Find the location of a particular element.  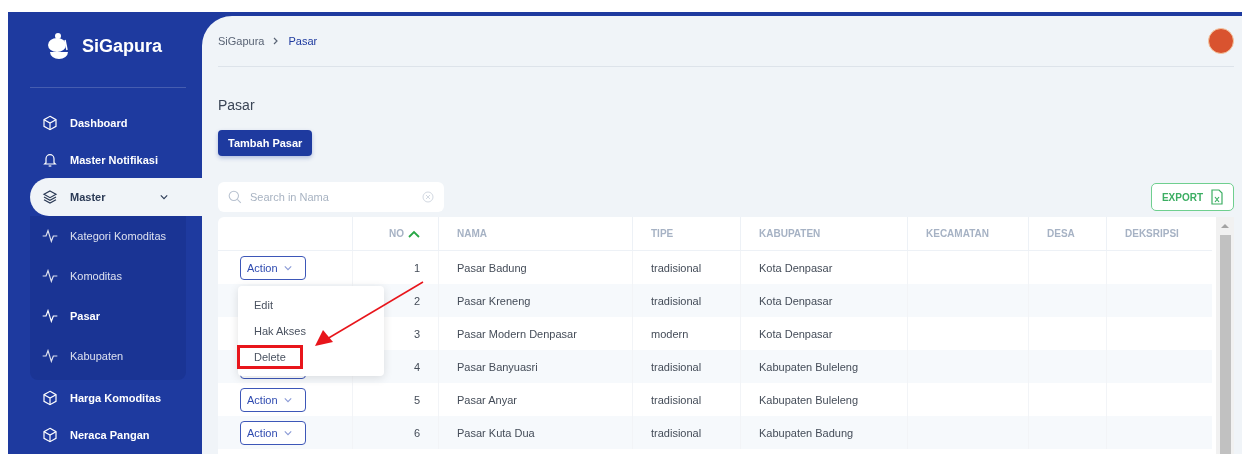

menu-item: Edit is located at coordinates (263, 305).